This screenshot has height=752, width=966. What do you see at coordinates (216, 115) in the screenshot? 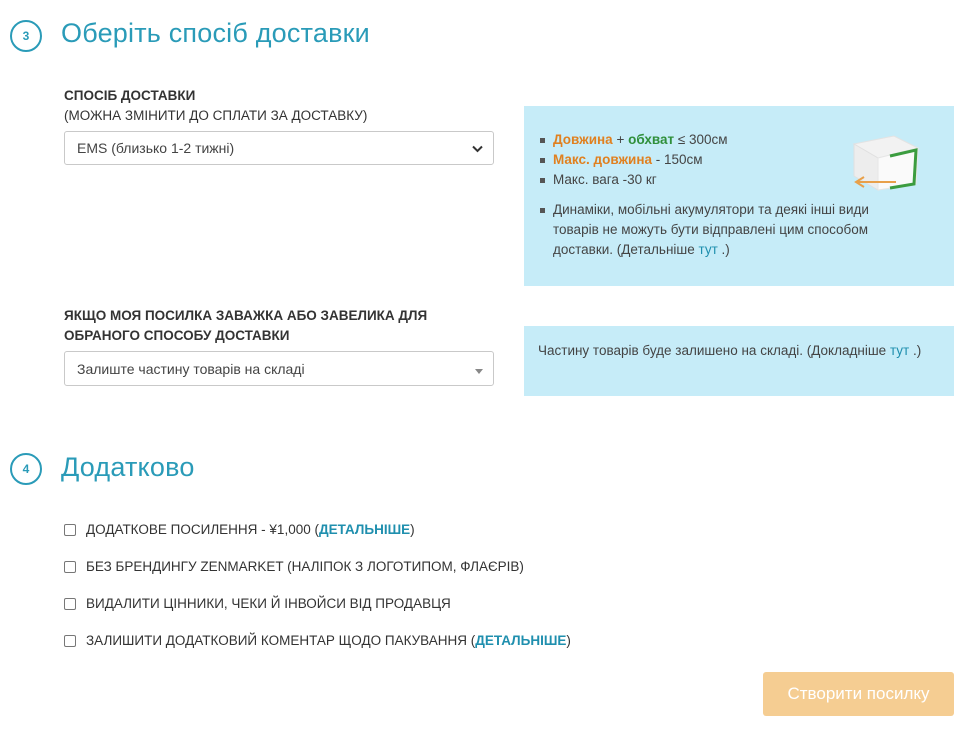
I see `delivery-method-sublabel: (МОЖНА ЗМІНИТИ ДО СПЛАТИ ЗА ДОСТАВКУ)` at bounding box center [216, 115].